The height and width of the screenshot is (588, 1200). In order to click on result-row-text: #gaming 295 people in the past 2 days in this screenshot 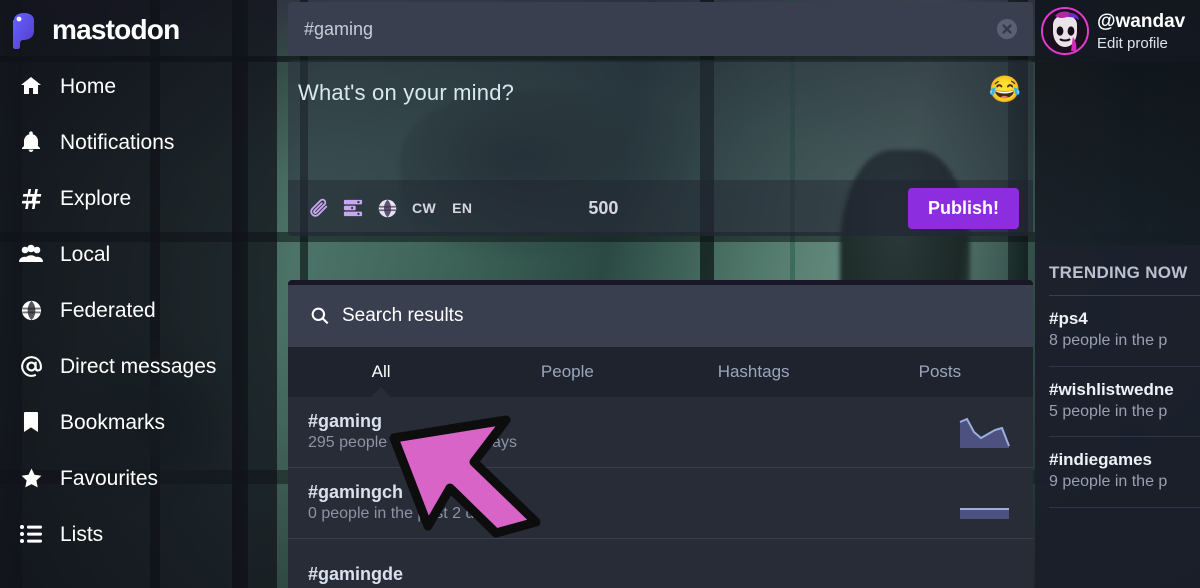, I will do `click(412, 431)`.